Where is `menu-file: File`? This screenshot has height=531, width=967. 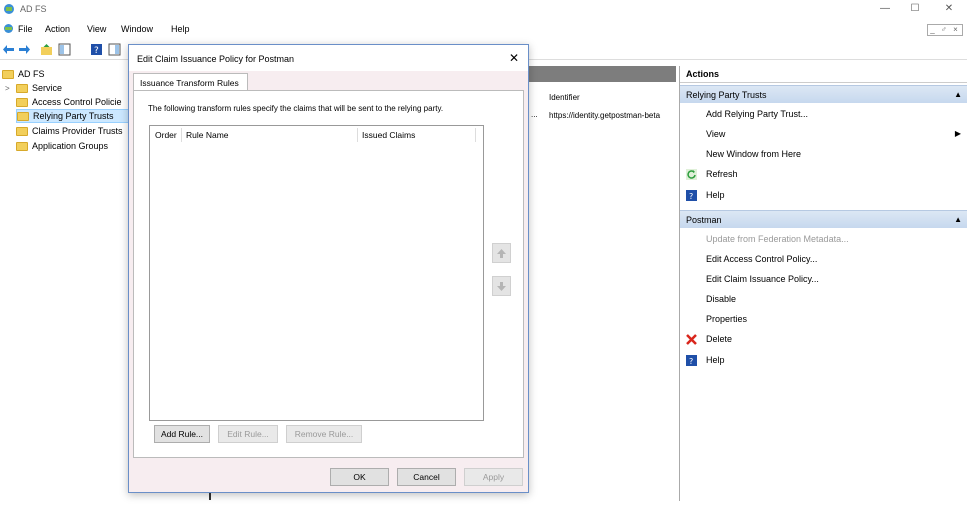
menu-file: File is located at coordinates (25, 29).